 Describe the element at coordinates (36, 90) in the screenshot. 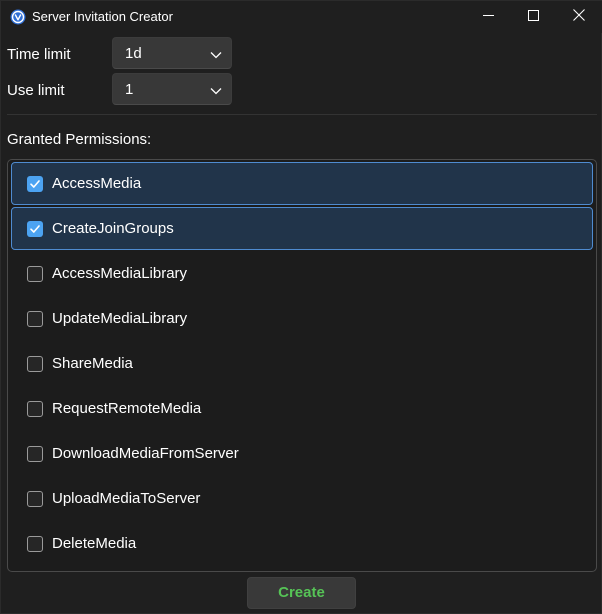

I see `use-limit-label: Use limit` at that location.